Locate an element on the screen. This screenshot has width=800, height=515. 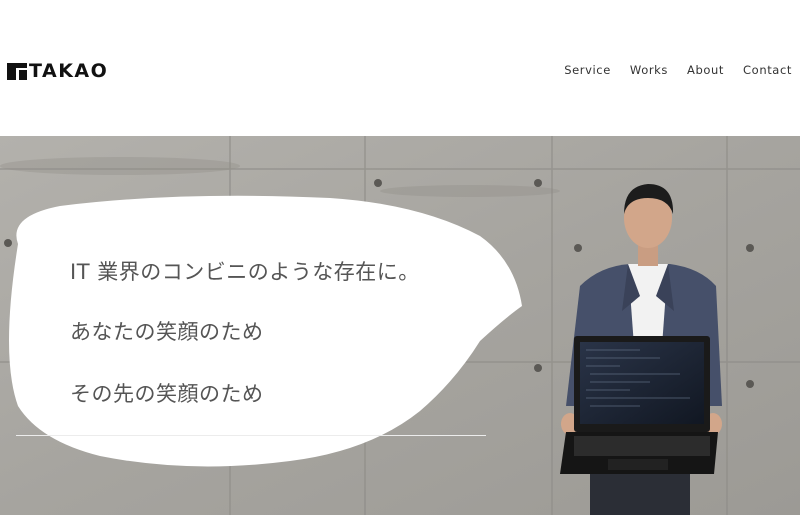
main-nav: Service Works About Contact is located at coordinates (678, 70).